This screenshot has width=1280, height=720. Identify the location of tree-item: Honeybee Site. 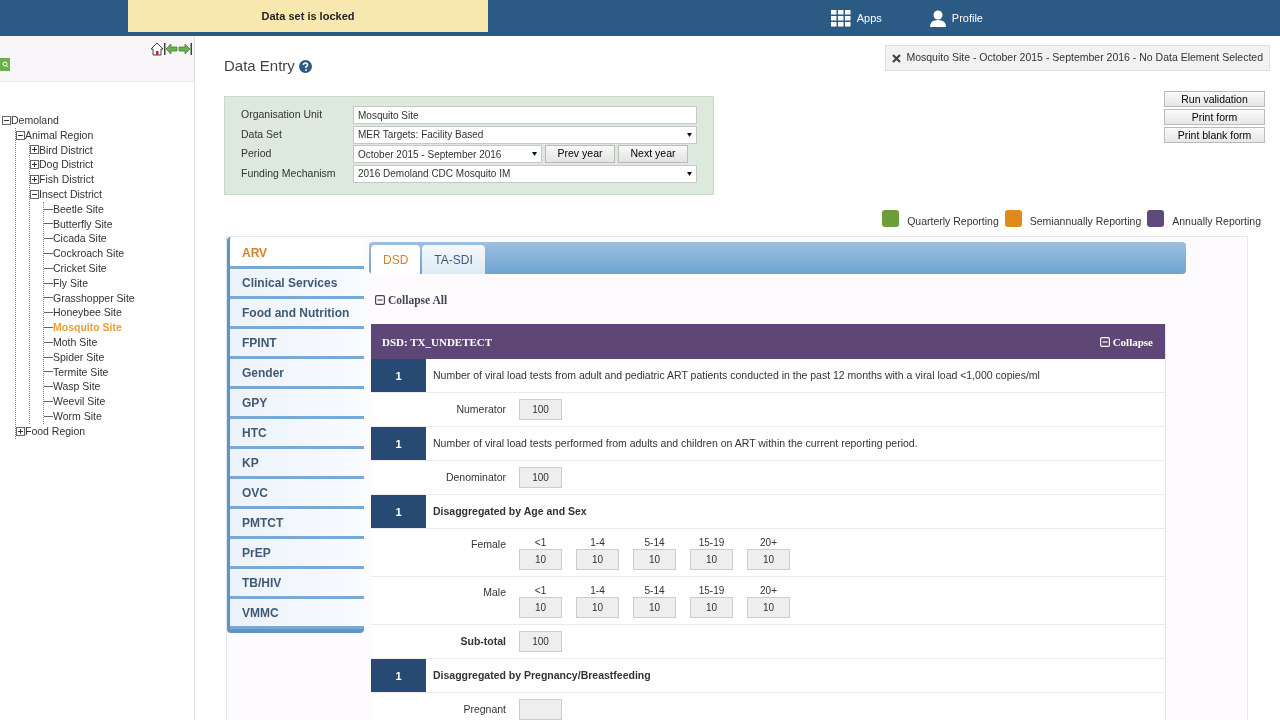
(87, 313).